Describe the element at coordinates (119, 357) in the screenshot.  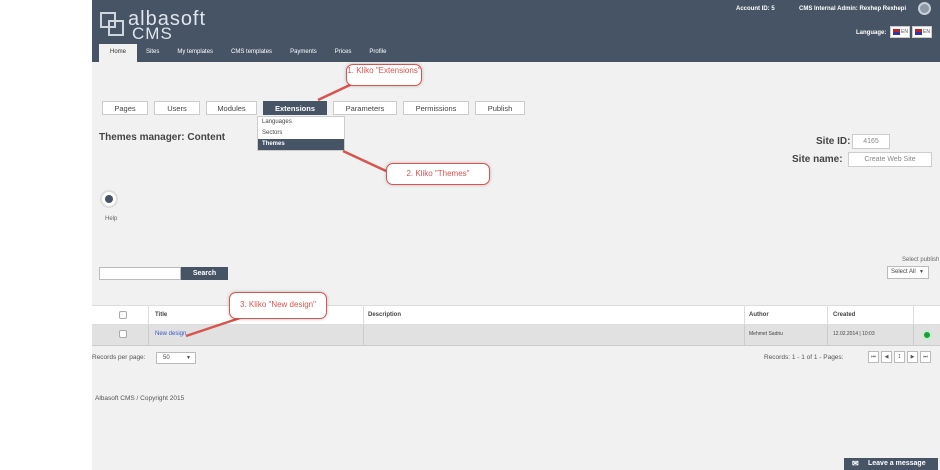
I see `records-per-page-label: Records per page:` at that location.